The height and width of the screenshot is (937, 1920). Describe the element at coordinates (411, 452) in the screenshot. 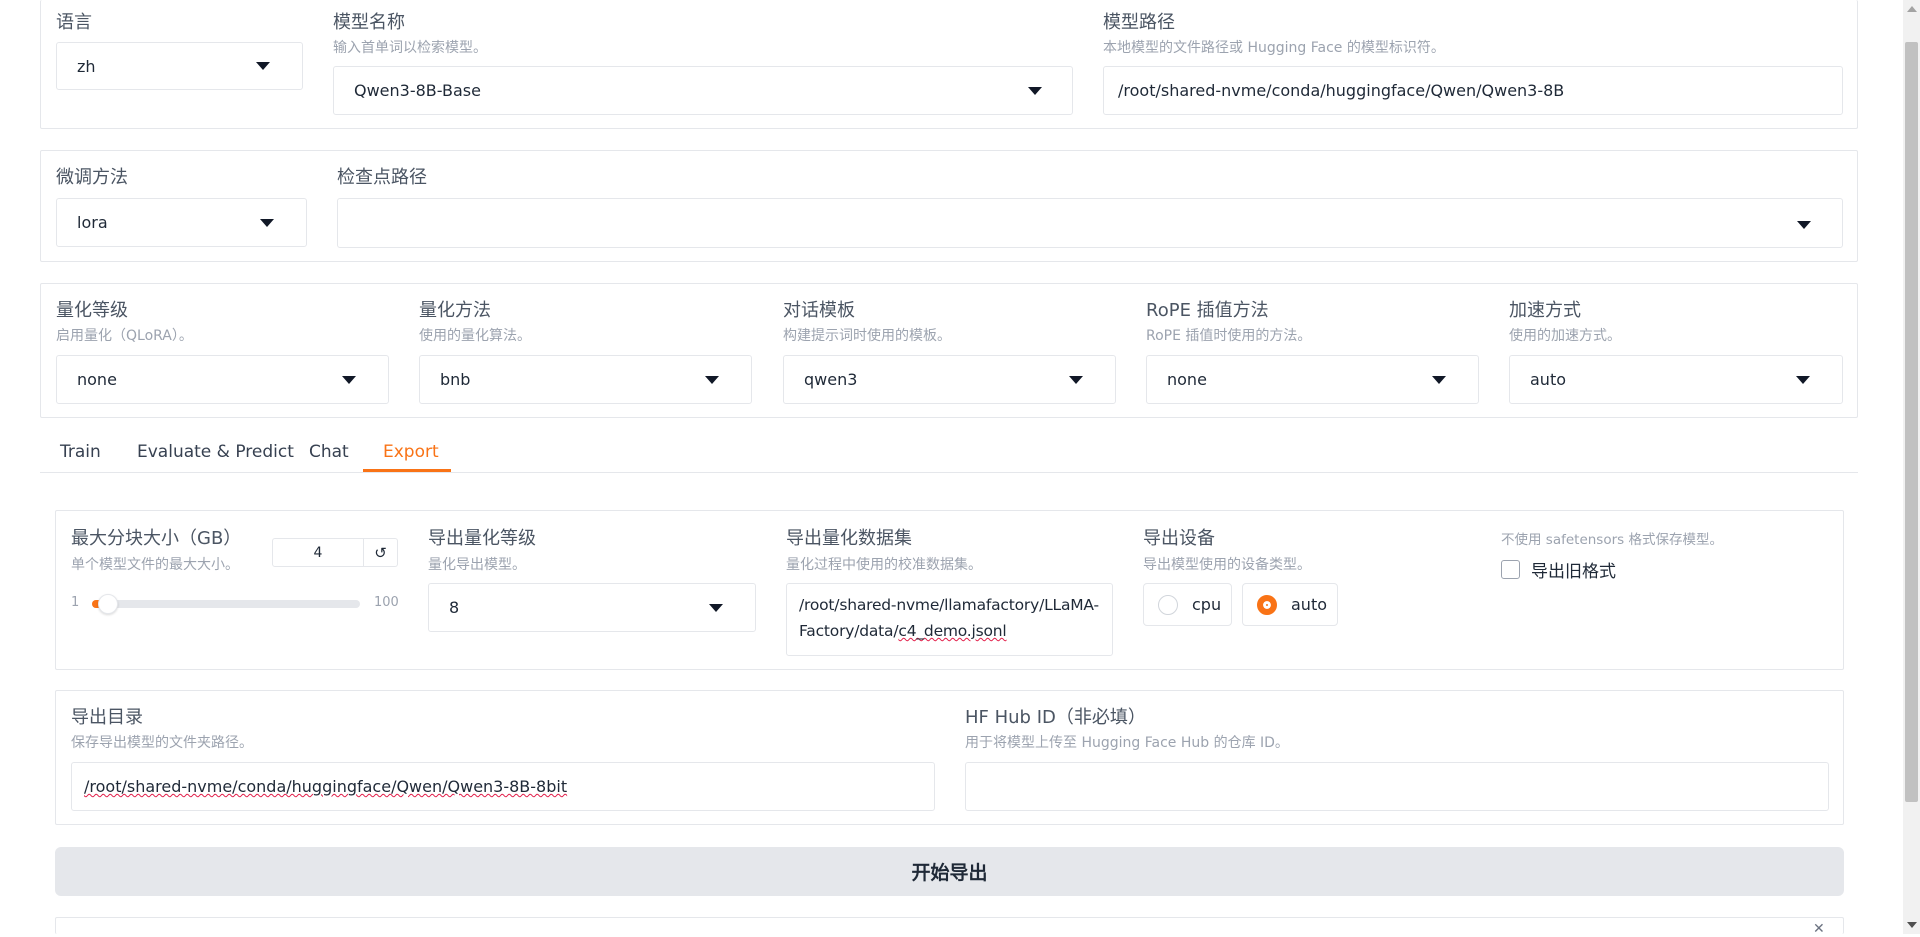

I see `tab-export: Export` at that location.